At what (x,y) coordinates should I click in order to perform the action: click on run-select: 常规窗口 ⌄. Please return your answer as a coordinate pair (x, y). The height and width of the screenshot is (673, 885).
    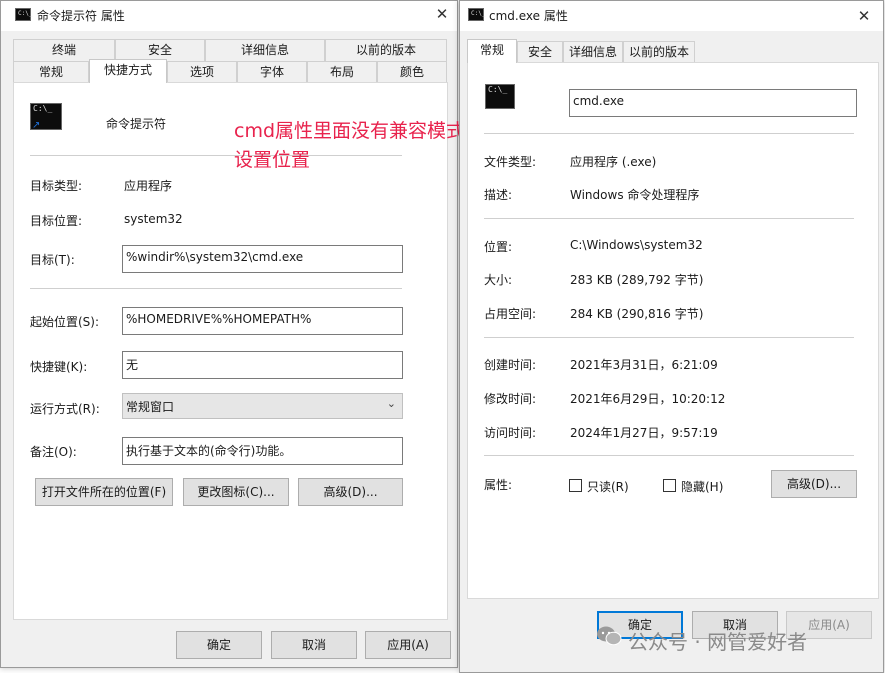
    Looking at the image, I should click on (262, 406).